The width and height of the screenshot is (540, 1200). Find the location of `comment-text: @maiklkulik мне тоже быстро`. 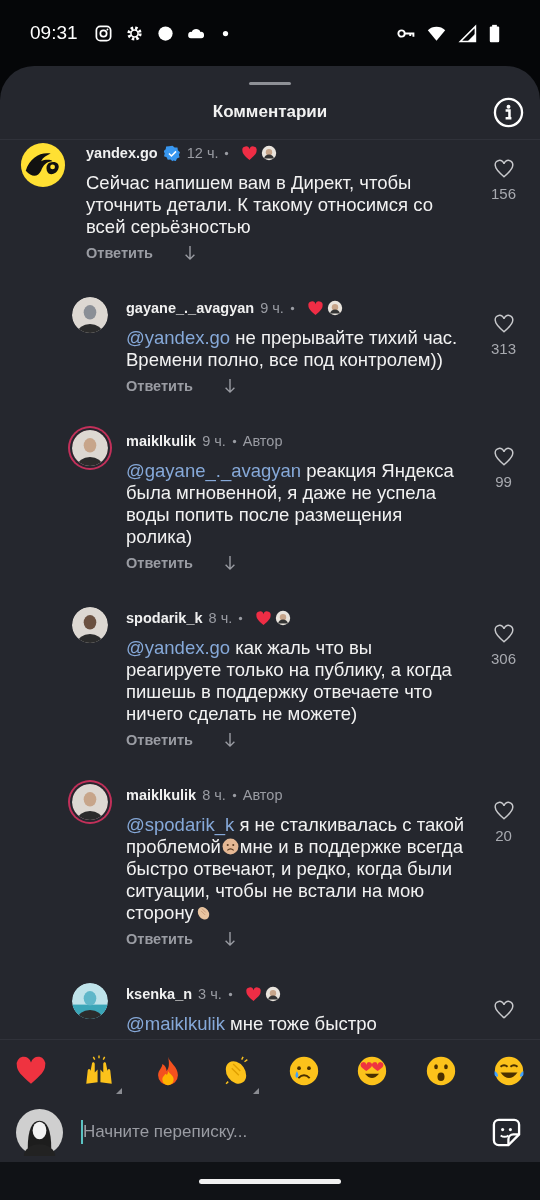

comment-text: @maiklkulik мне тоже быстро is located at coordinates (252, 1024).